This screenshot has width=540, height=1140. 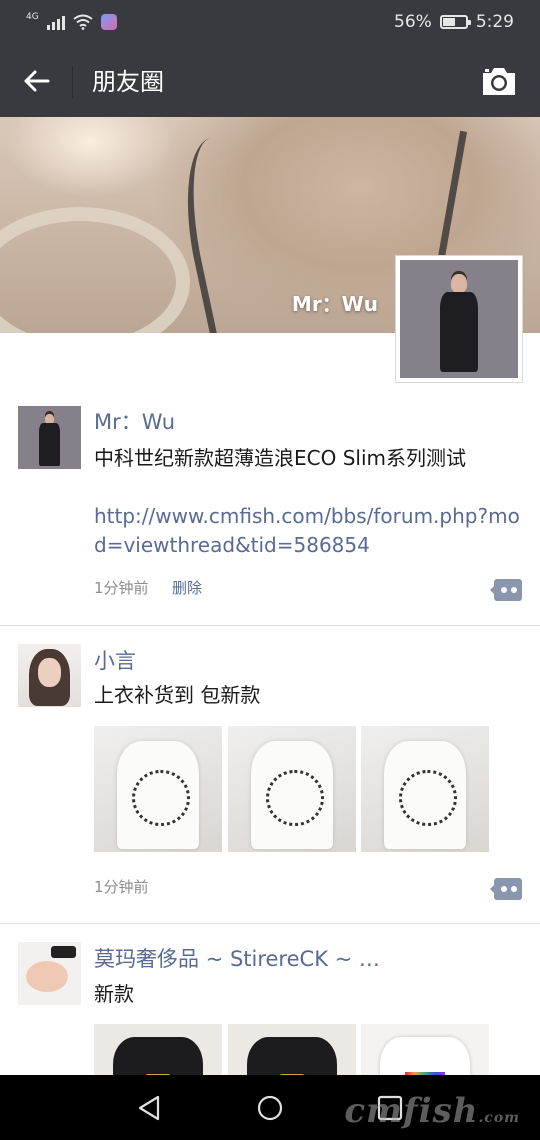 What do you see at coordinates (177, 695) in the screenshot?
I see `moment-text: 上衣补货到 包新款` at bounding box center [177, 695].